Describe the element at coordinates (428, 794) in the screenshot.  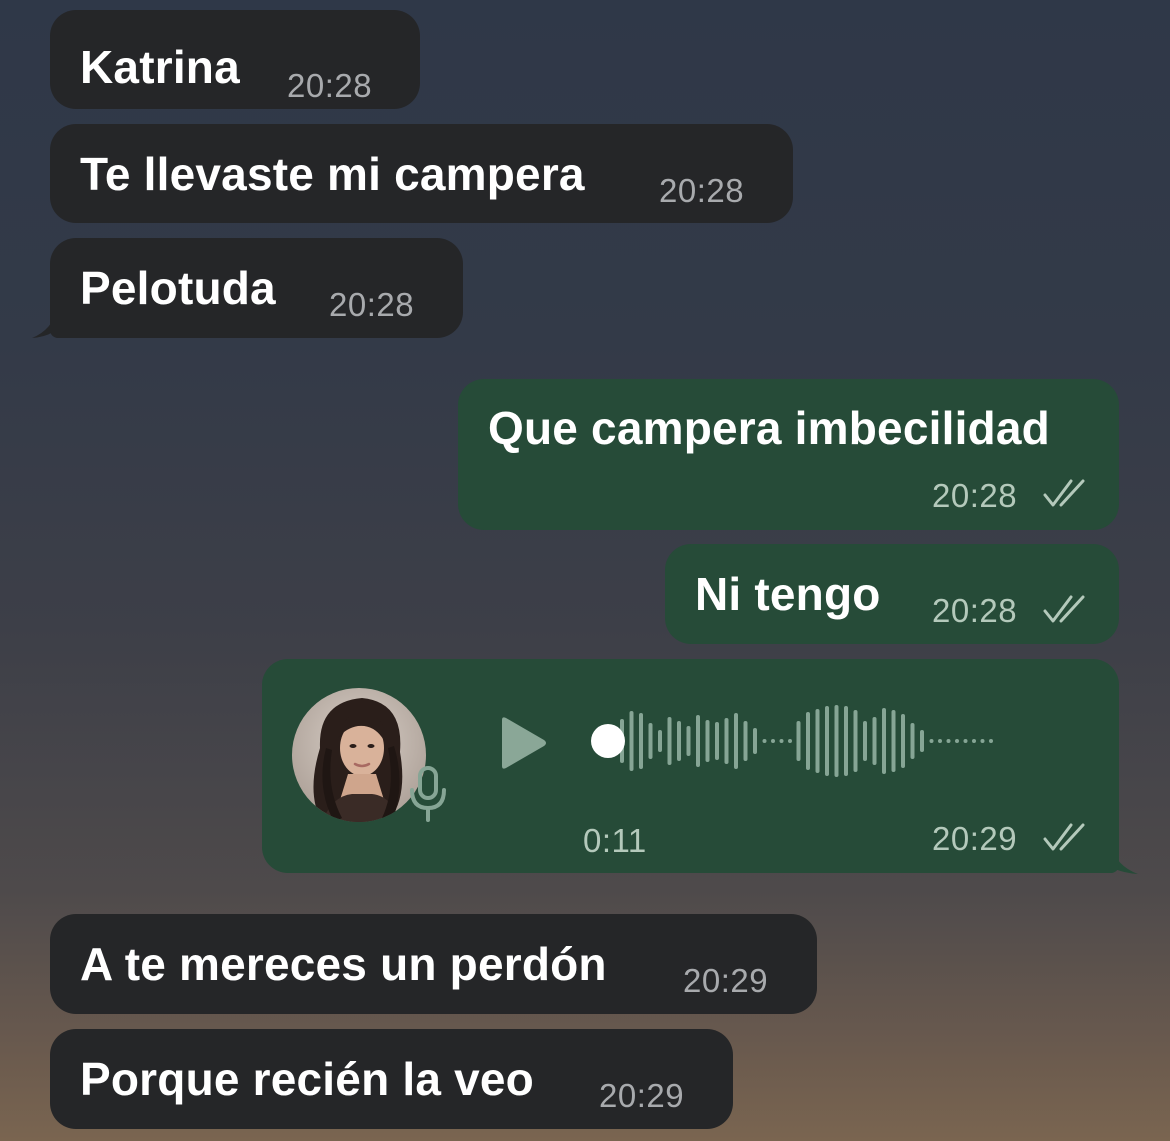
I see `microphone-icon` at that location.